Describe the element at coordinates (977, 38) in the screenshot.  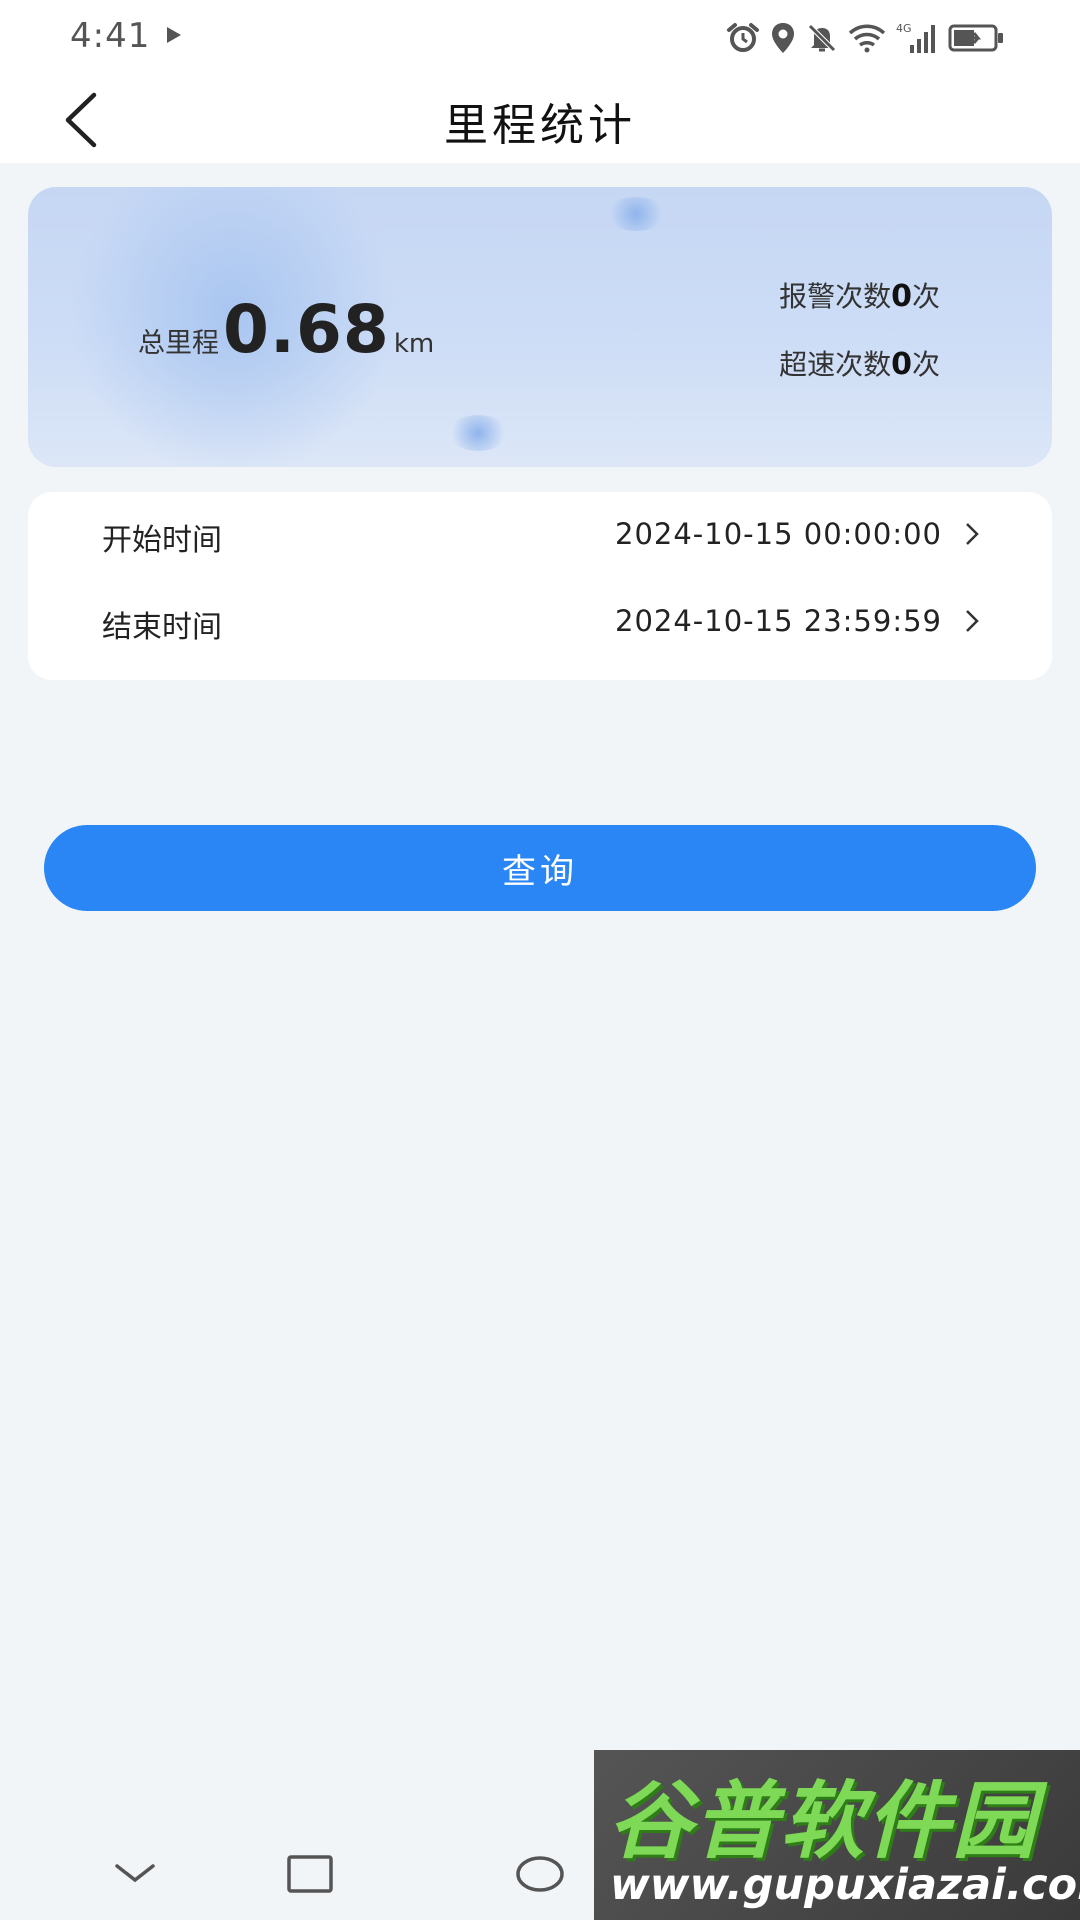
I see `battery-charging-icon` at that location.